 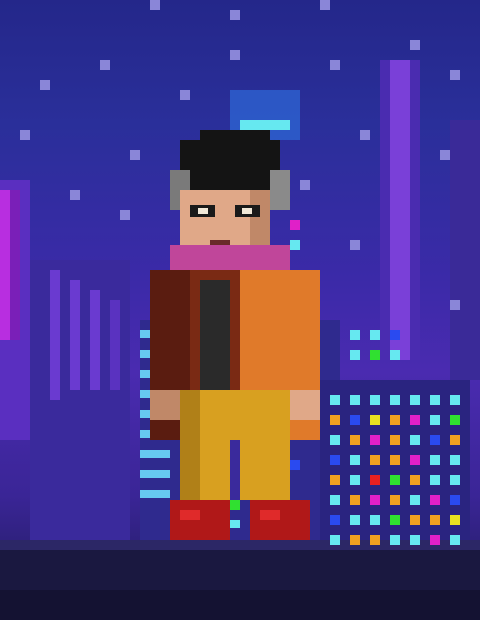 I want to click on boot-right, so click(x=280, y=520).